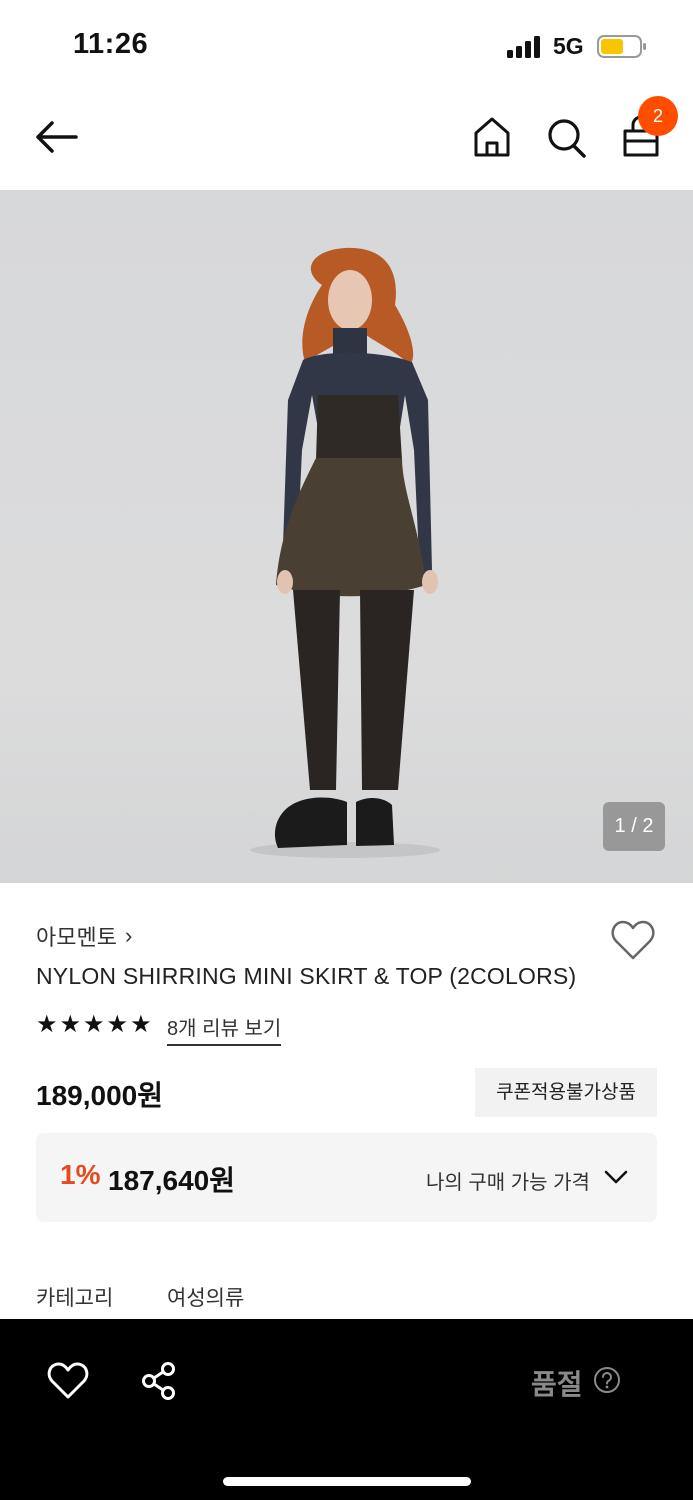  I want to click on top-nav, so click(346, 137).